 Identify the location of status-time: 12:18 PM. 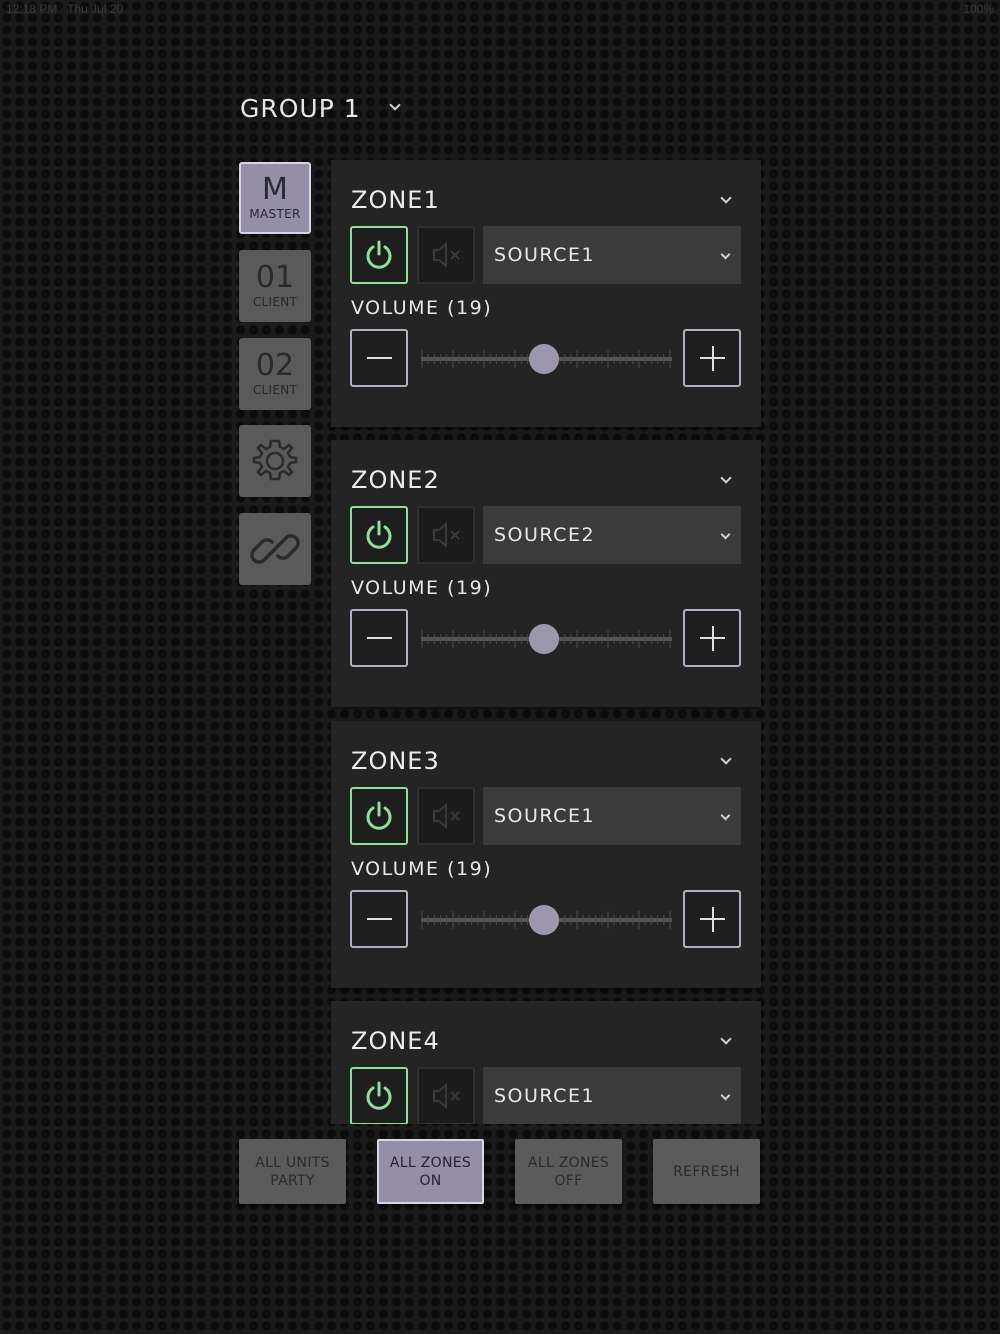
(32, 9).